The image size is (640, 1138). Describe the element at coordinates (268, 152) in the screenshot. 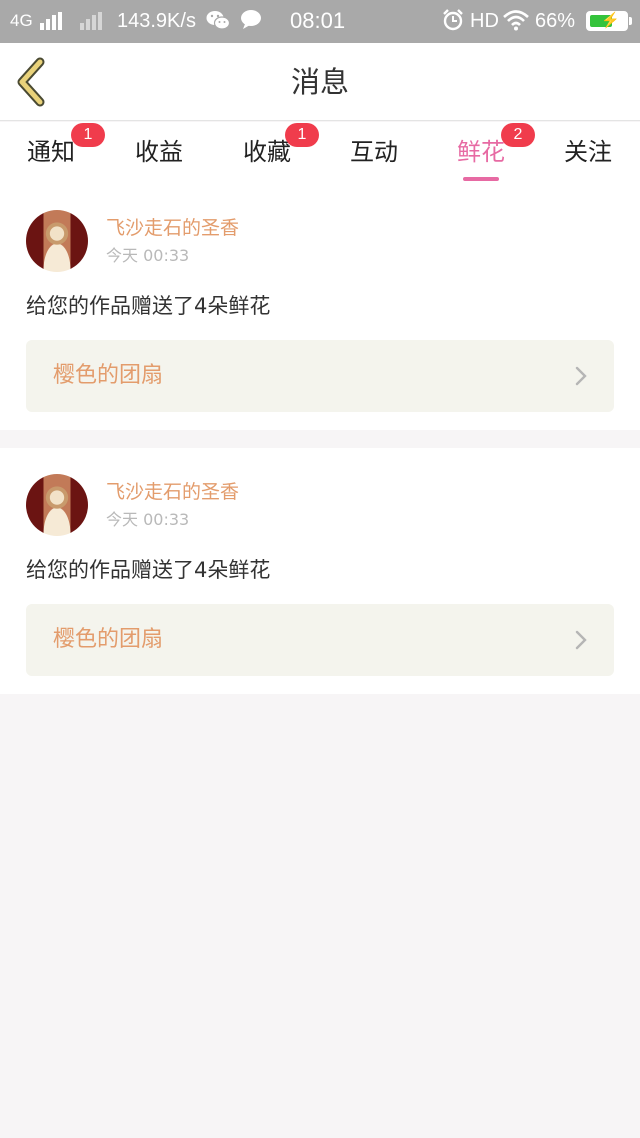

I see `tab-favorites: 收藏 1` at that location.